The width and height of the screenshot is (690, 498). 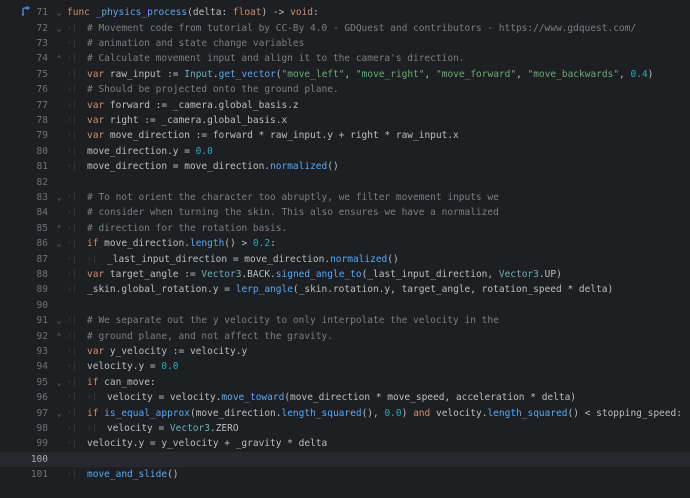 I want to click on line-number: 83, so click(x=42, y=197).